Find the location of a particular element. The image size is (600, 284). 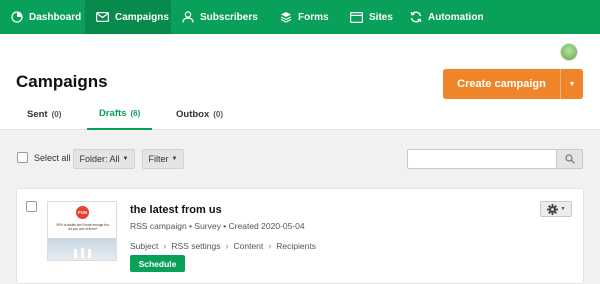

search-button is located at coordinates (570, 159).